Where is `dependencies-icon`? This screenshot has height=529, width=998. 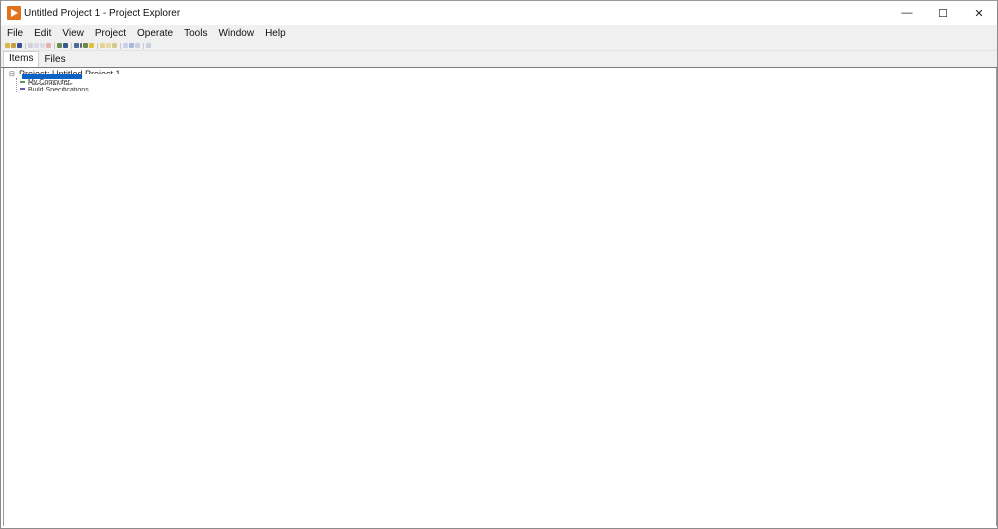 dependencies-icon is located at coordinates (22, 82).